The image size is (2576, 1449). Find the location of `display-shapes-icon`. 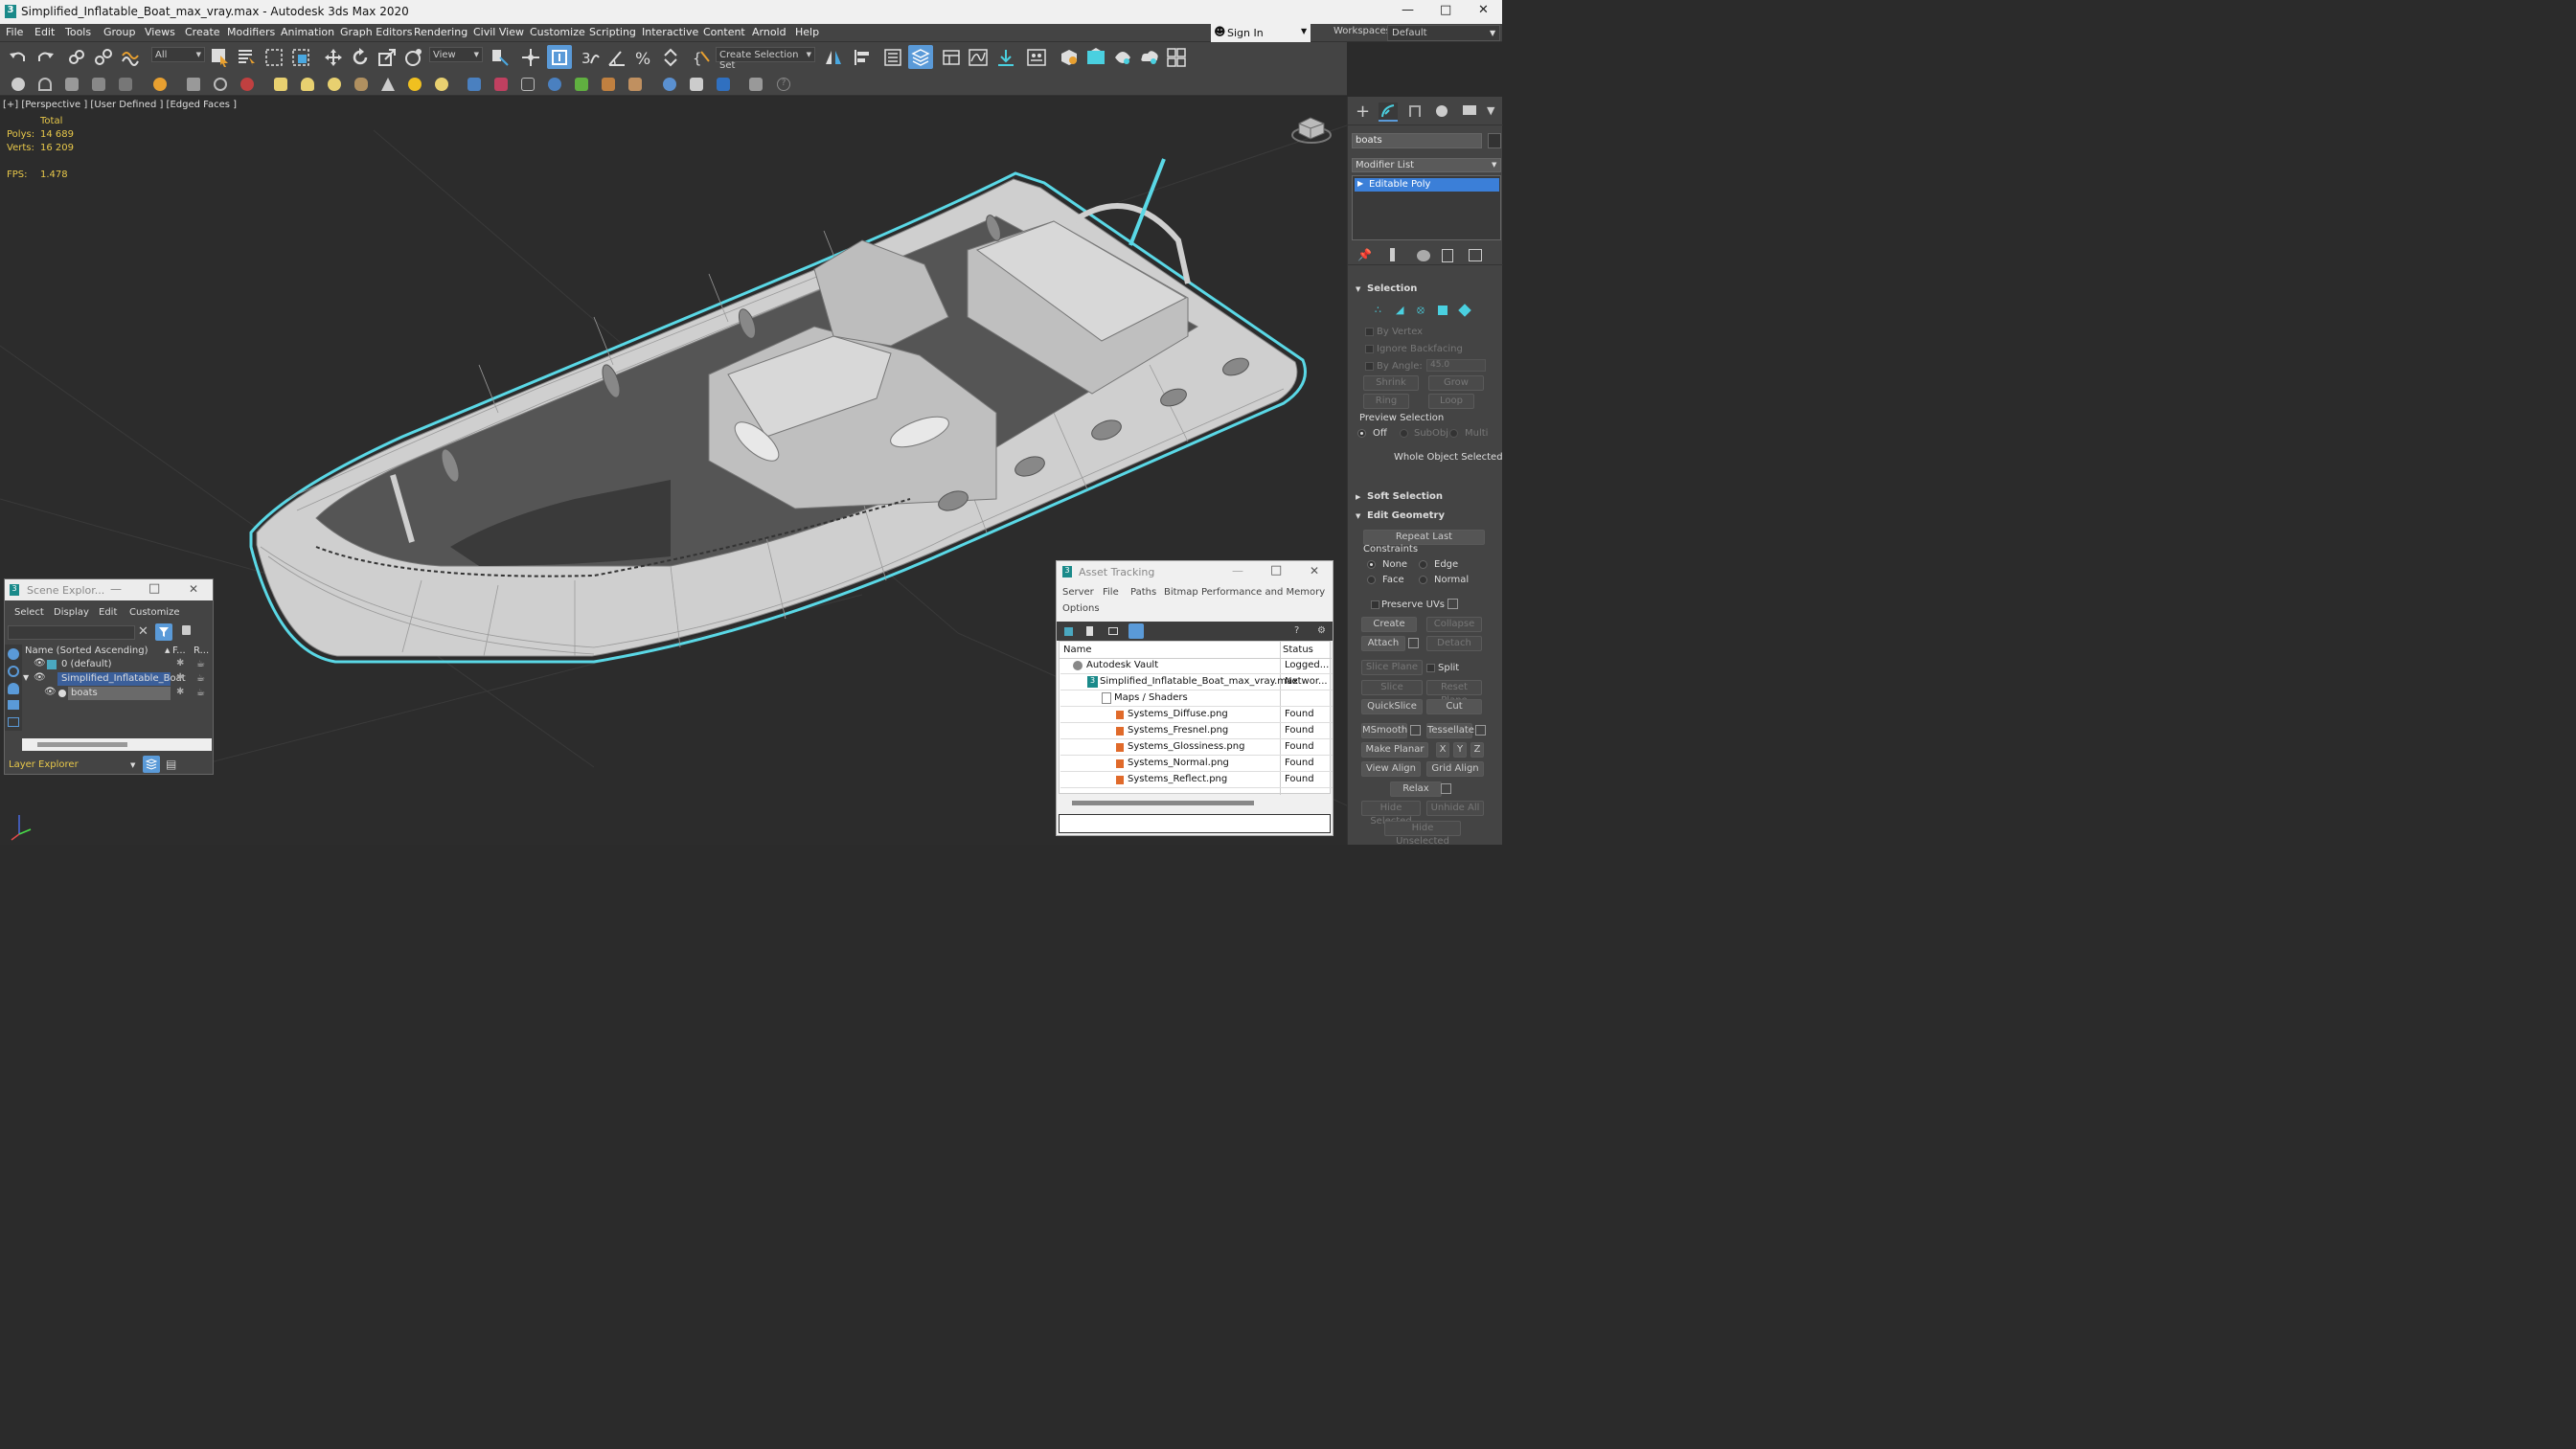

display-shapes-icon is located at coordinates (14, 671).